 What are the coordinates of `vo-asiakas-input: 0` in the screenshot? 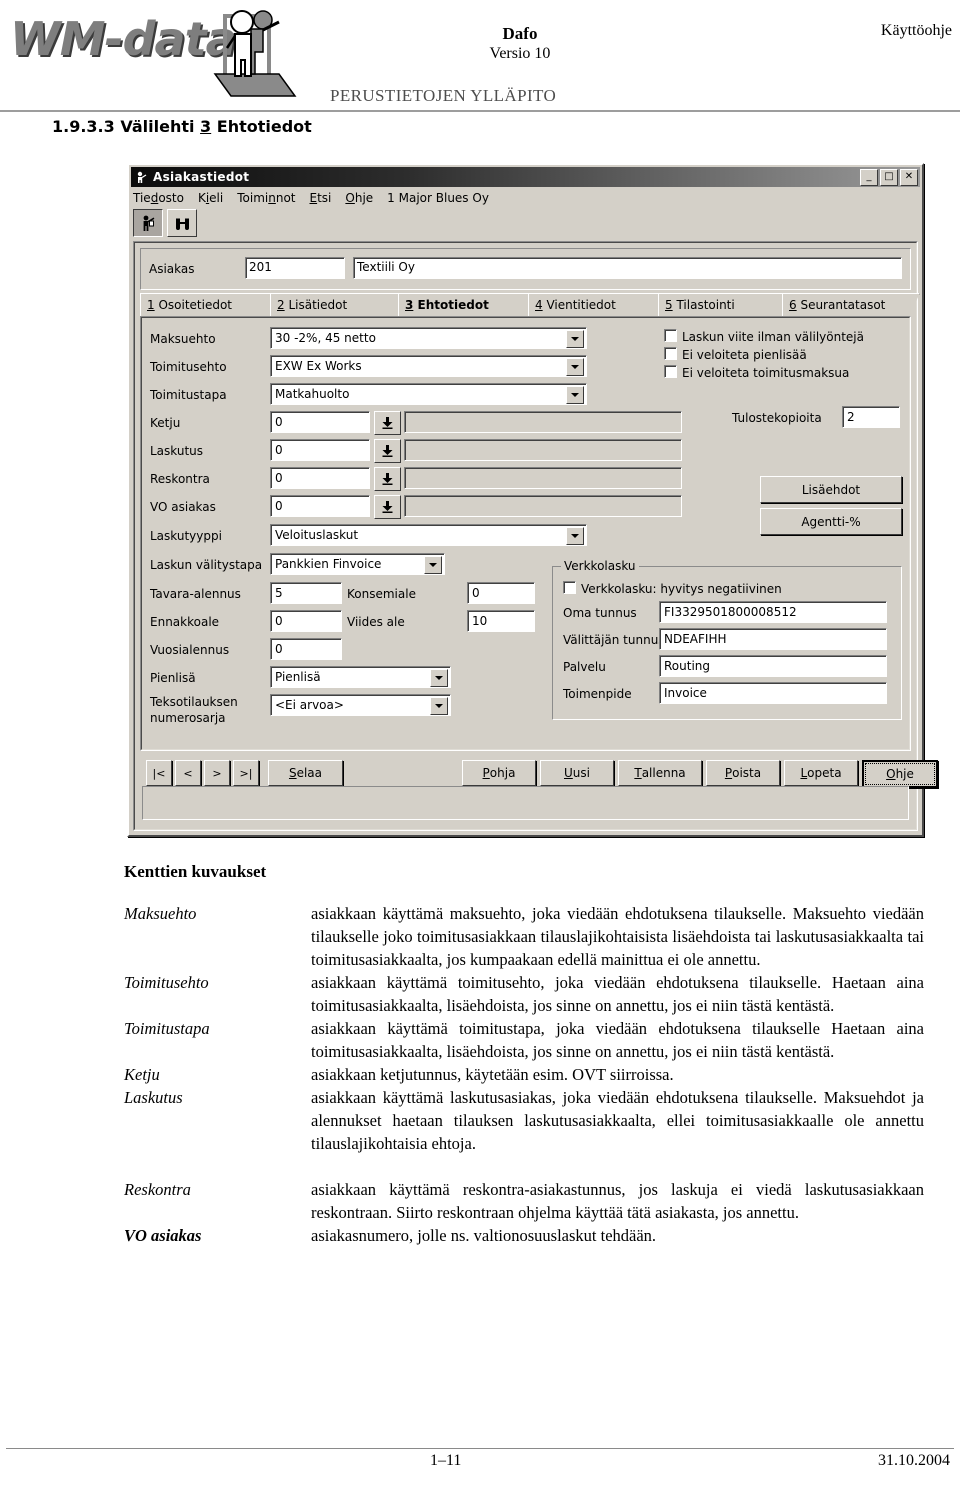 It's located at (320, 506).